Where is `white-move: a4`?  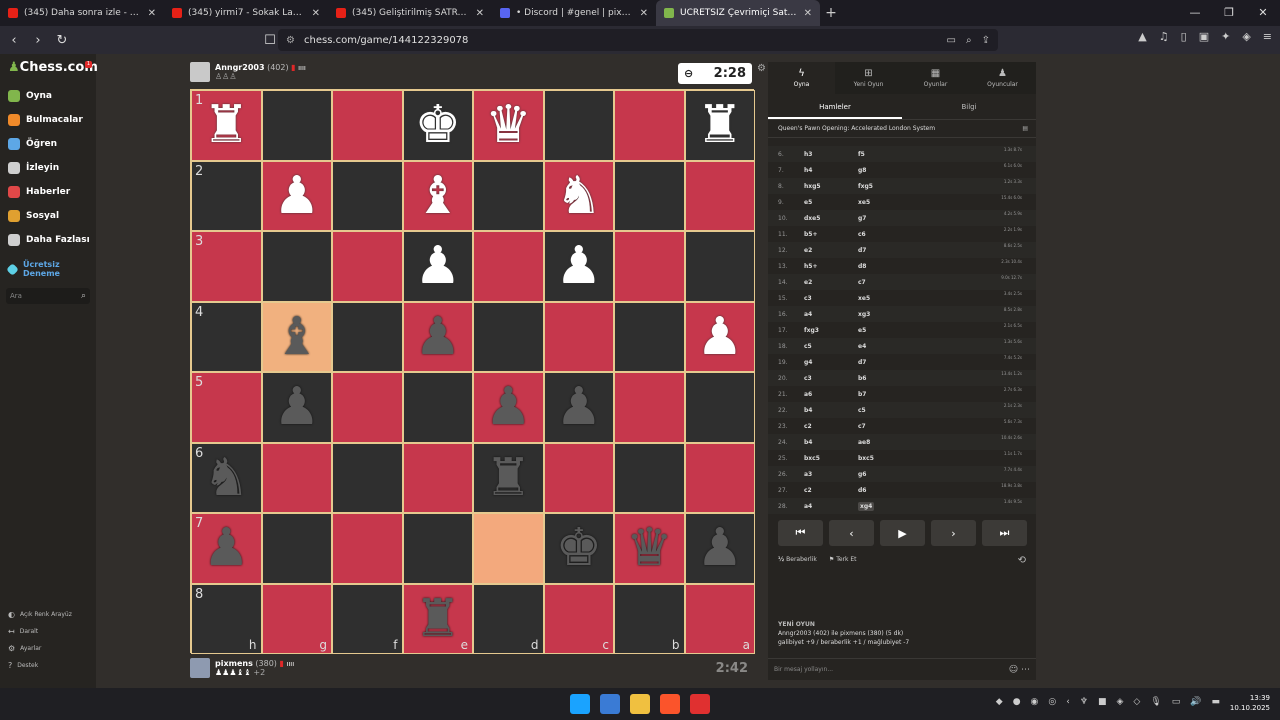
white-move: a4 is located at coordinates (831, 314).